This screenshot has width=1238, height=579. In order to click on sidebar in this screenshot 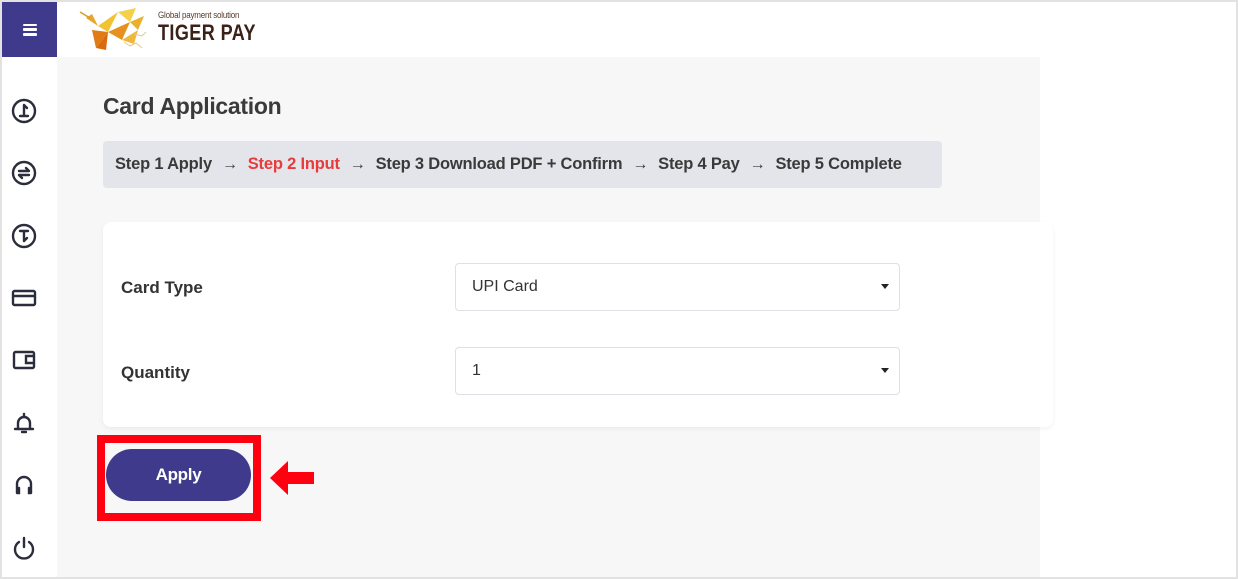, I will do `click(29, 317)`.